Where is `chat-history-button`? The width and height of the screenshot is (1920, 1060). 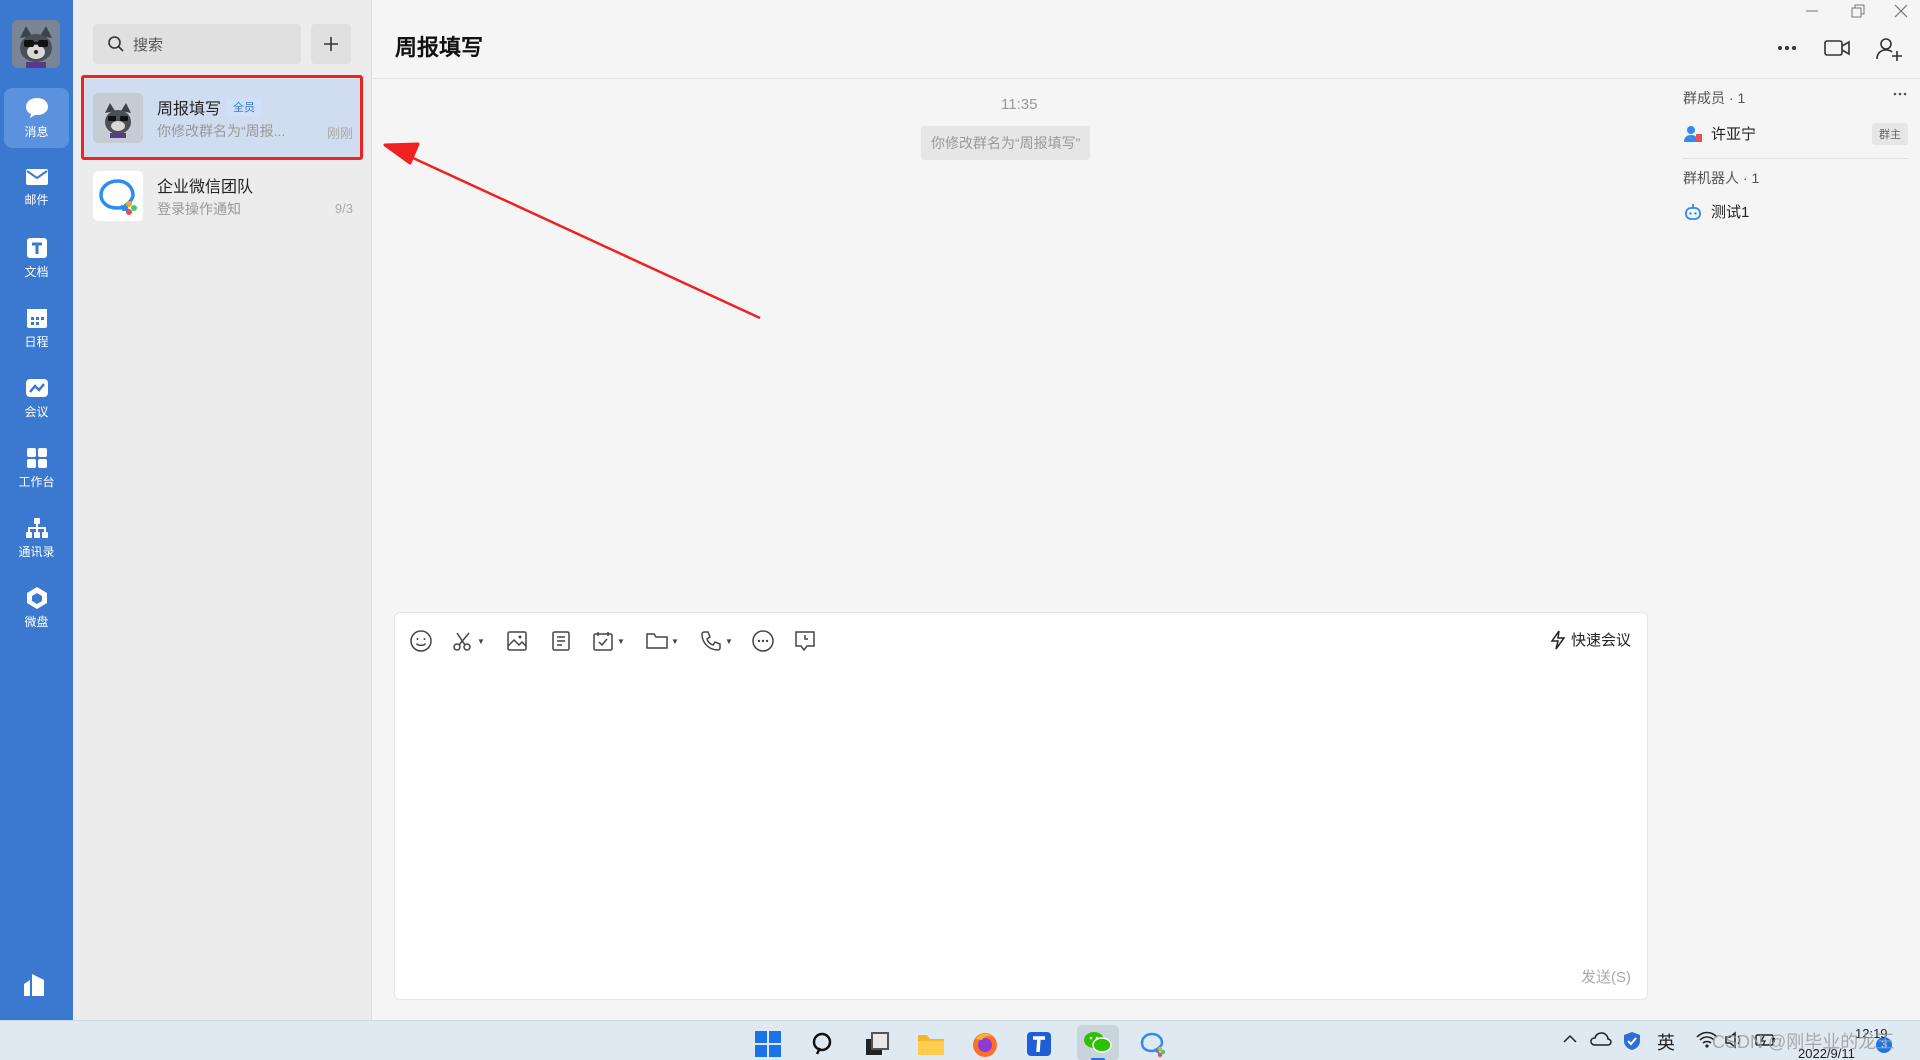
chat-history-button is located at coordinates (805, 641).